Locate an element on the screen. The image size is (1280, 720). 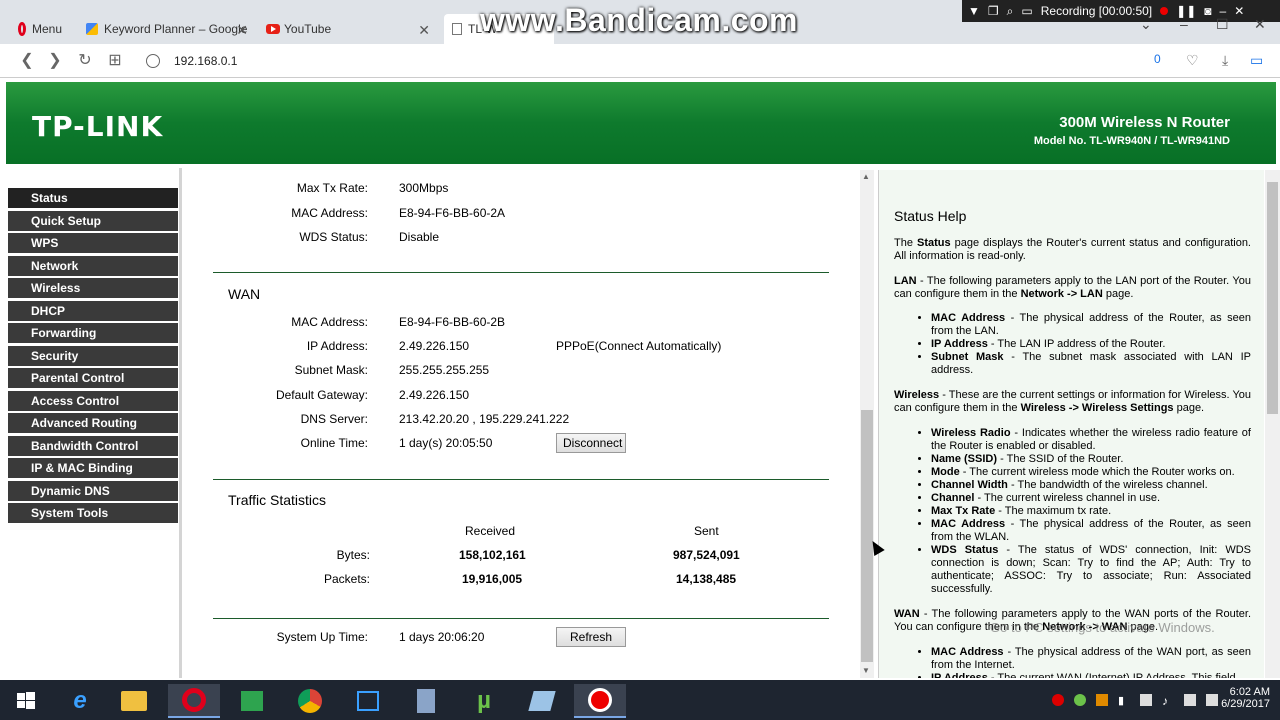
window-icon: ❐ is located at coordinates (993, 11).